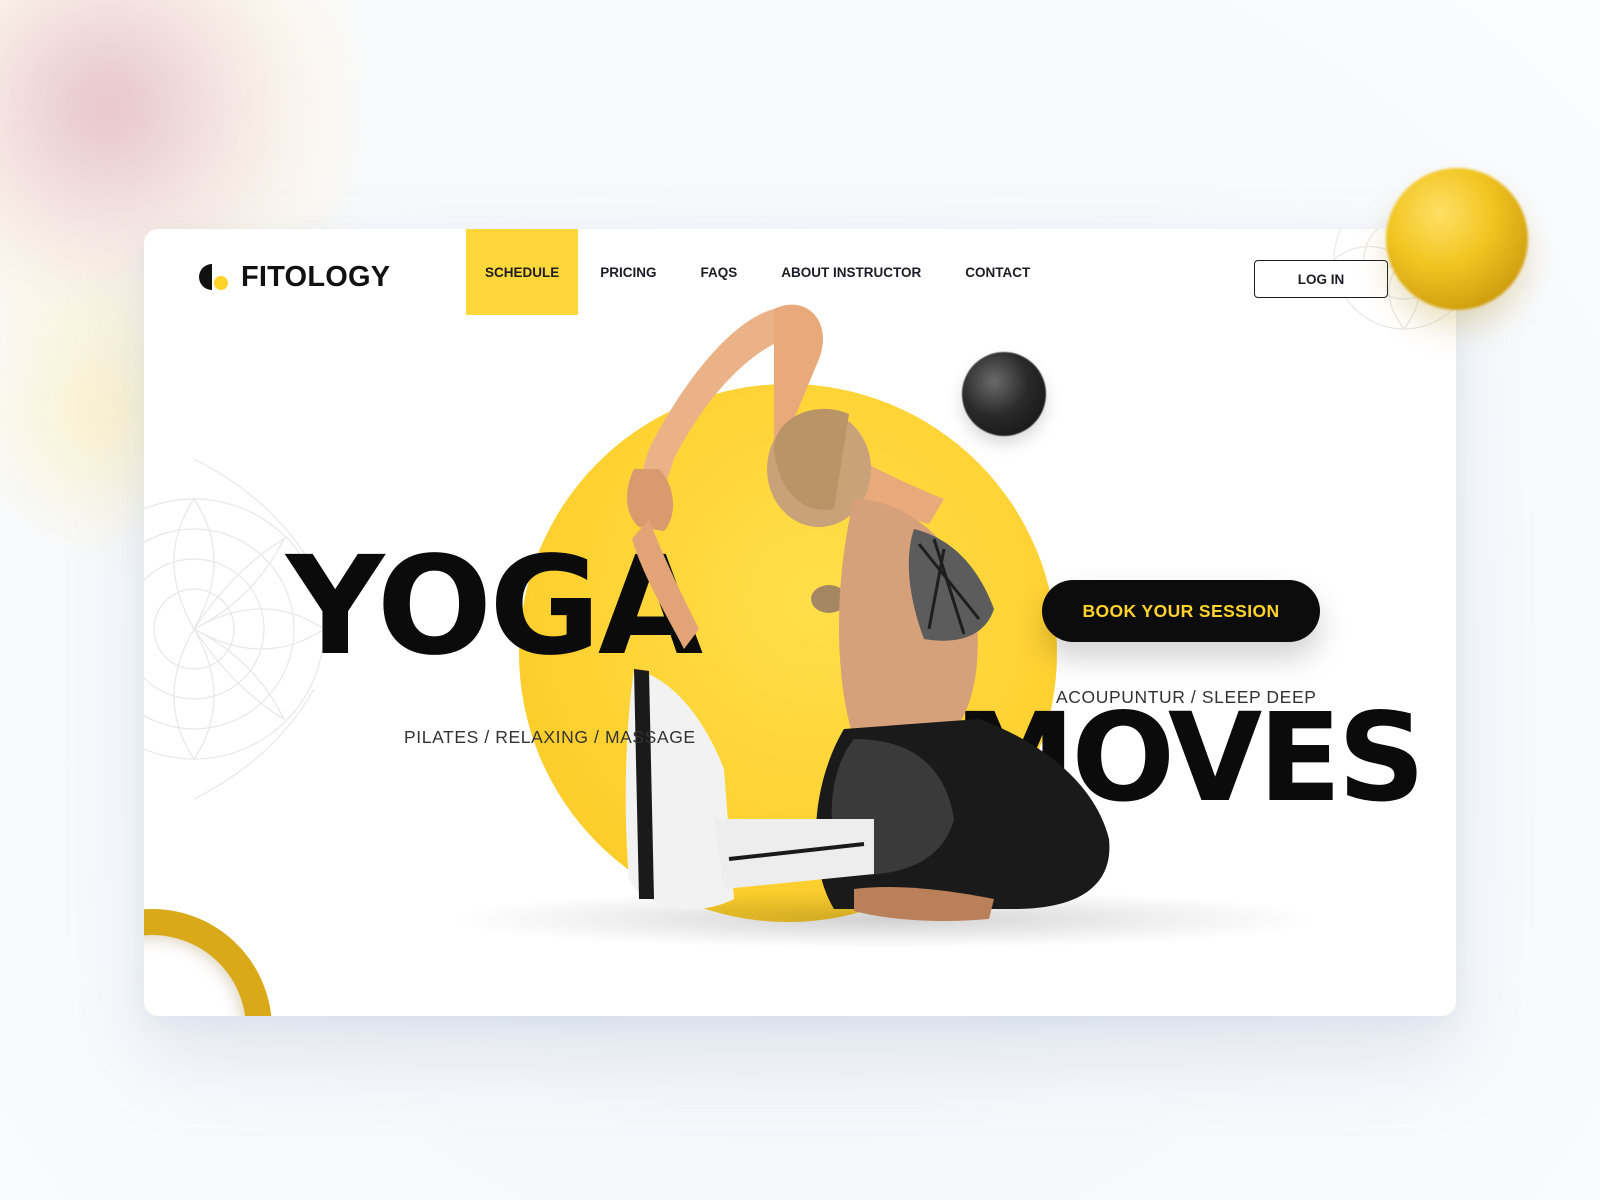 The height and width of the screenshot is (1200, 1600). I want to click on hero-subtitle-right: ACOUPUNTUR / SLEEP DEEP, so click(1186, 697).